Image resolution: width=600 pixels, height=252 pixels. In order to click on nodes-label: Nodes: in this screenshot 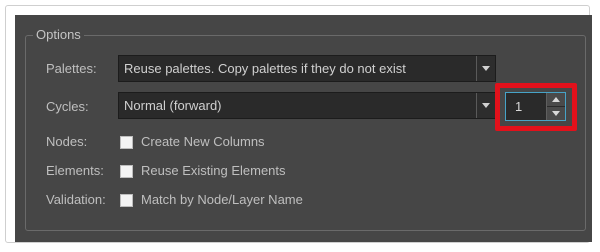, I will do `click(67, 141)`.